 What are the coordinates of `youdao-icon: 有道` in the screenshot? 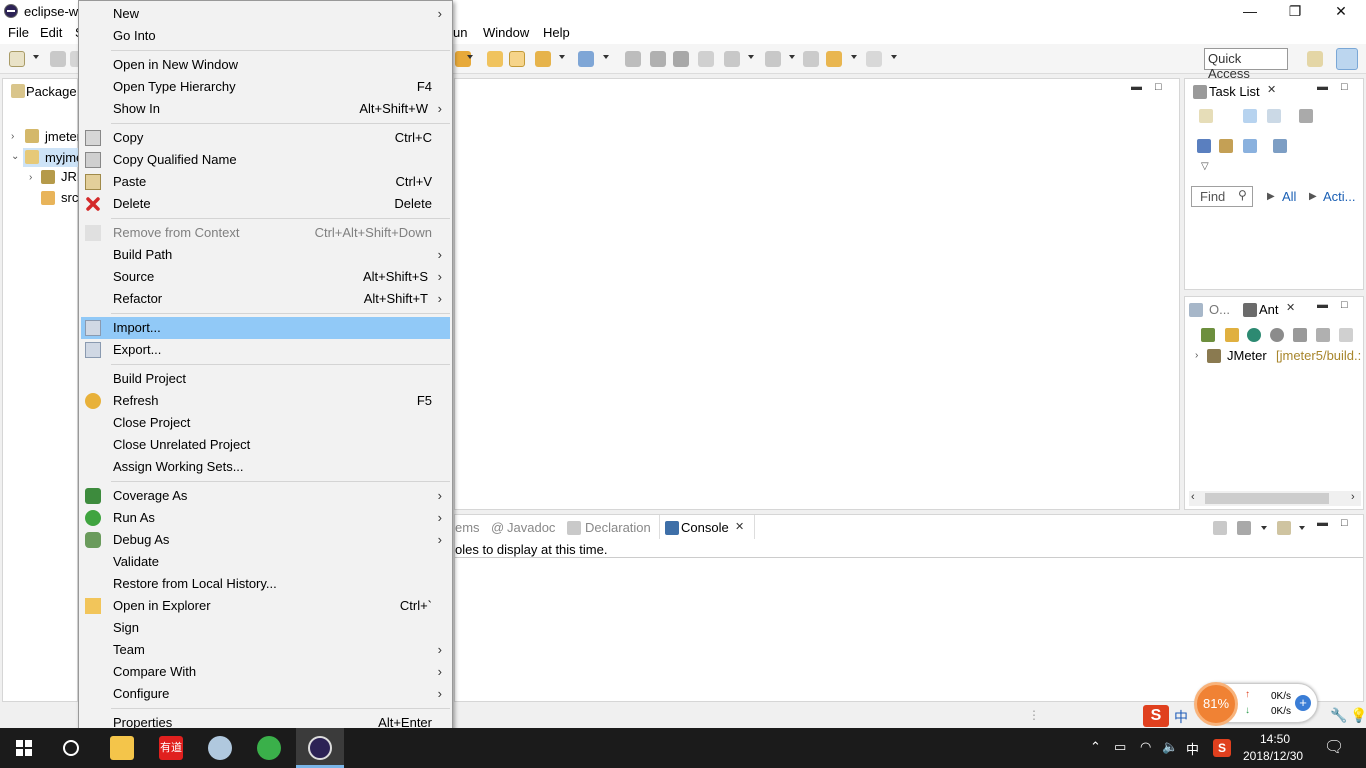 It's located at (171, 748).